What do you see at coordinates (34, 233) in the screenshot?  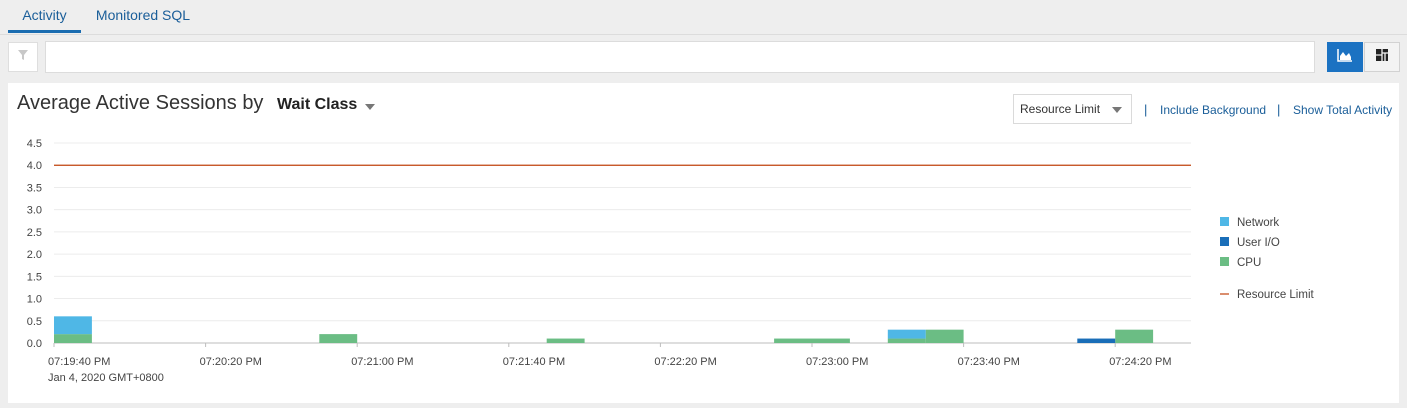 I see `y-tick-label: 2.5` at bounding box center [34, 233].